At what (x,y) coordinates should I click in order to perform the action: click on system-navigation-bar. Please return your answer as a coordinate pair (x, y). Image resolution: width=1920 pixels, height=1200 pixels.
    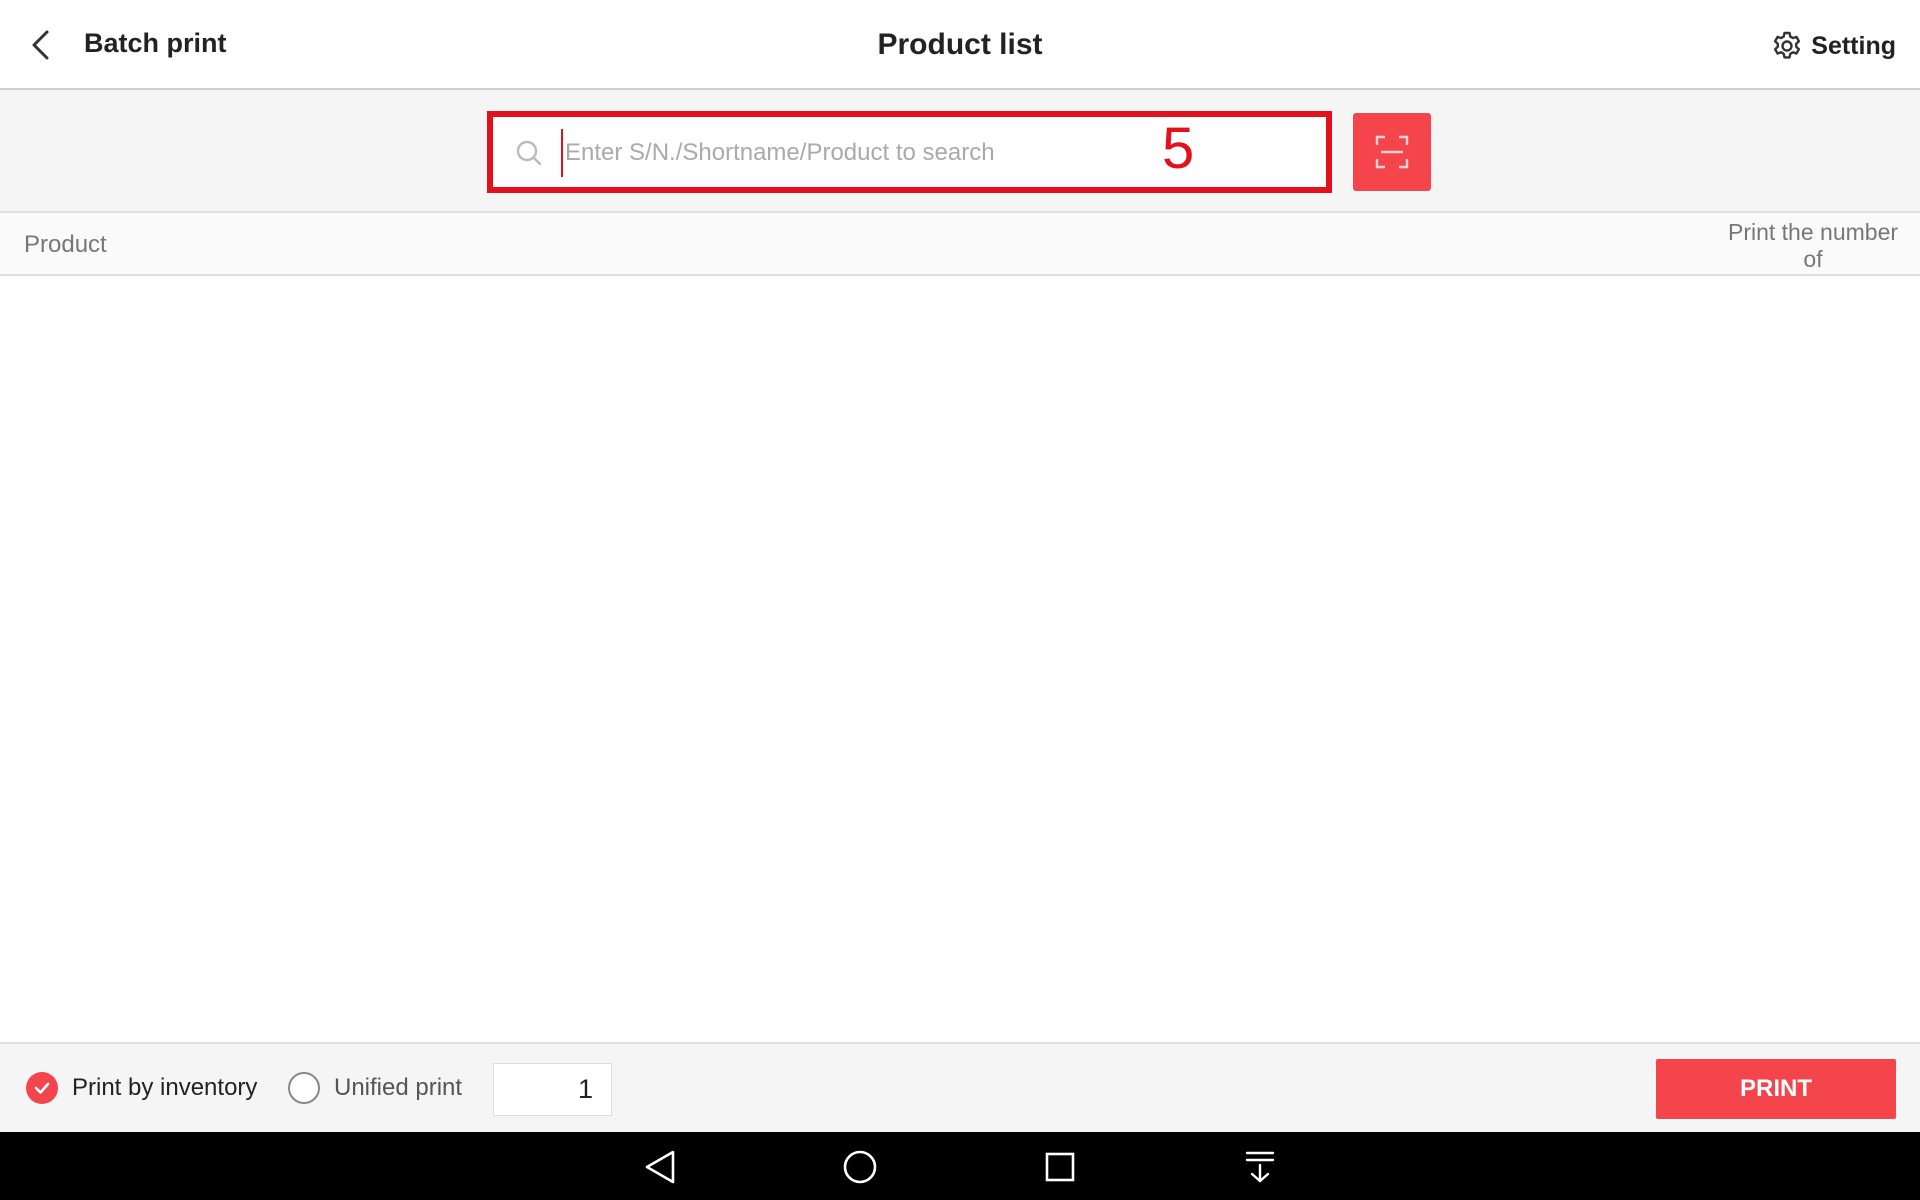
    Looking at the image, I should click on (960, 1166).